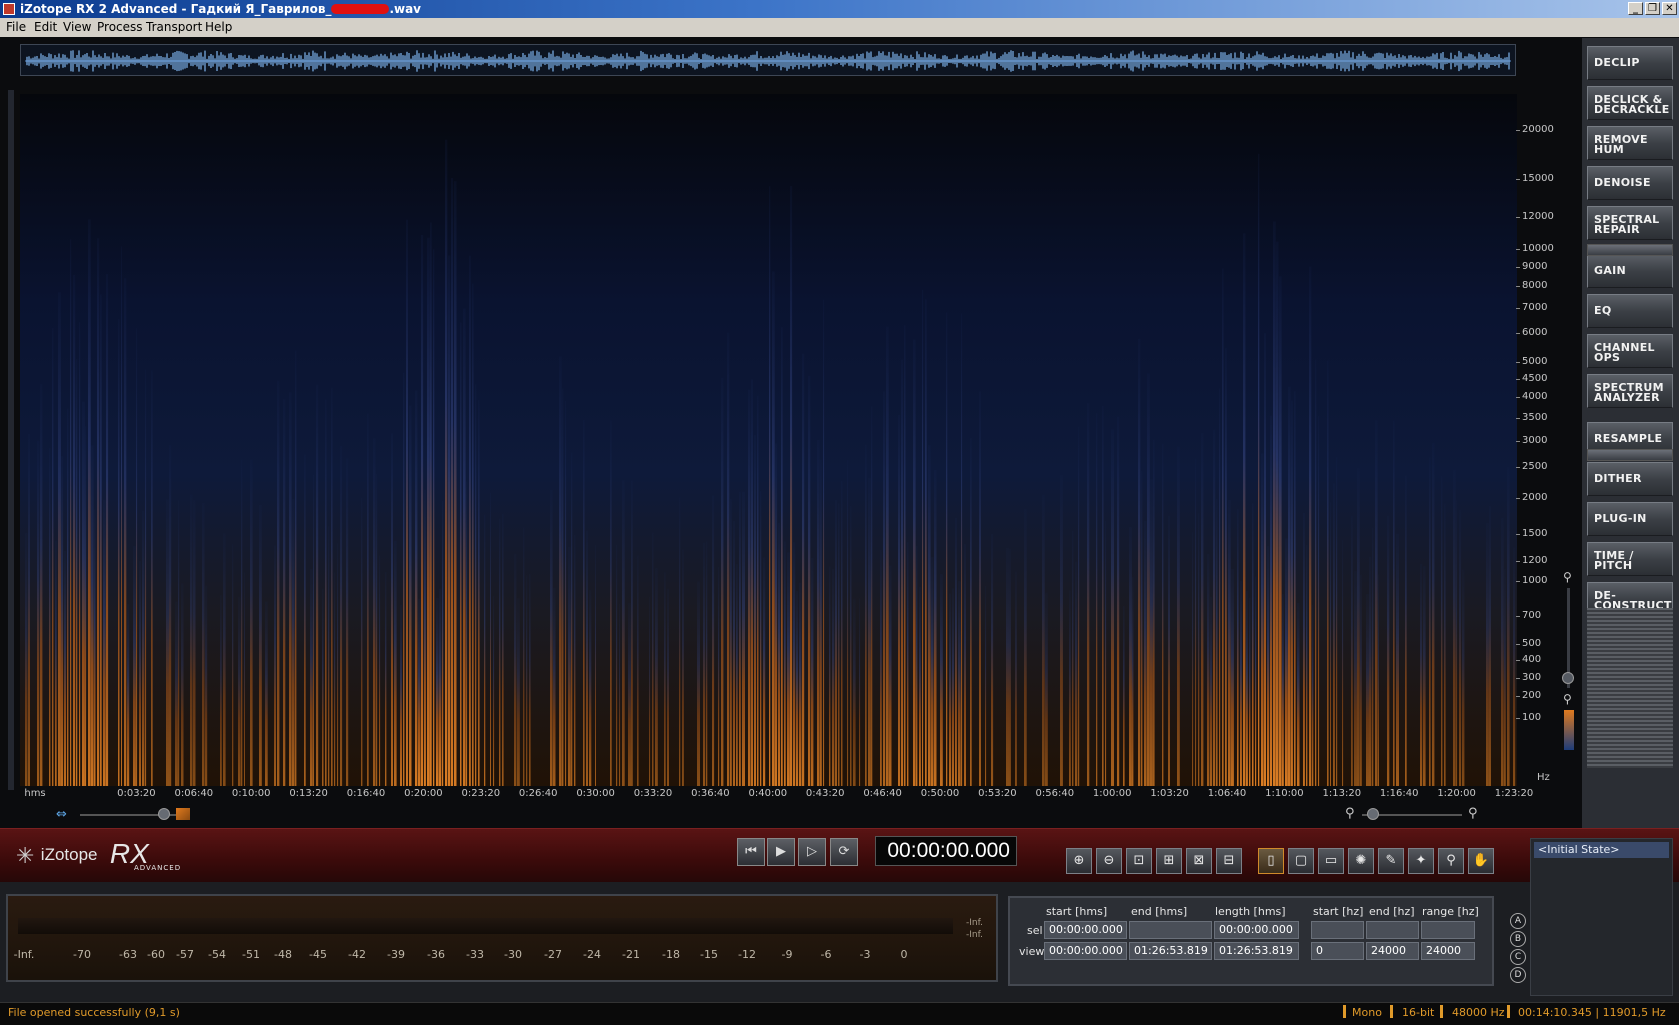 The width and height of the screenshot is (1679, 1025). What do you see at coordinates (1139, 861) in the screenshot?
I see `zoom-fit-icon: ⊡` at bounding box center [1139, 861].